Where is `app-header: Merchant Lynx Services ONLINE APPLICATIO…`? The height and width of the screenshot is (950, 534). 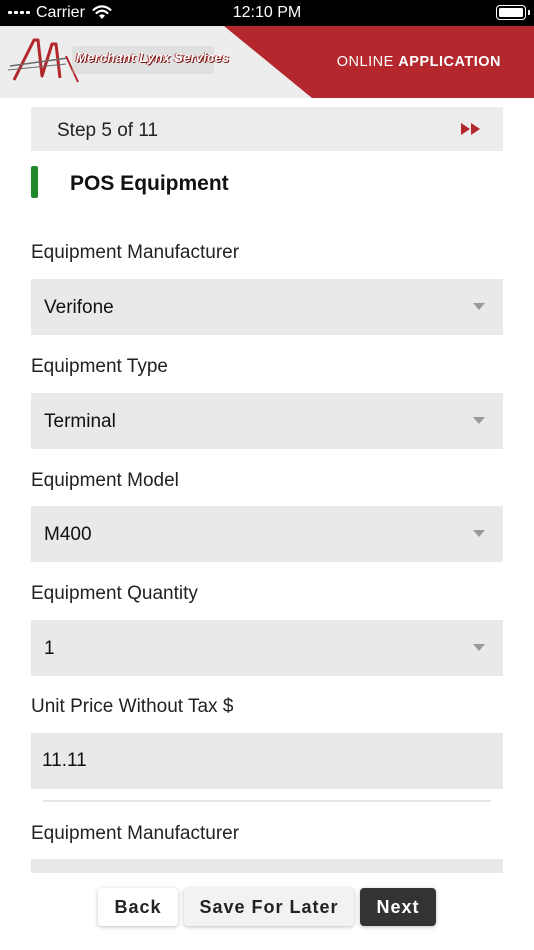
app-header: Merchant Lynx Services ONLINE APPLICATIO… is located at coordinates (267, 62).